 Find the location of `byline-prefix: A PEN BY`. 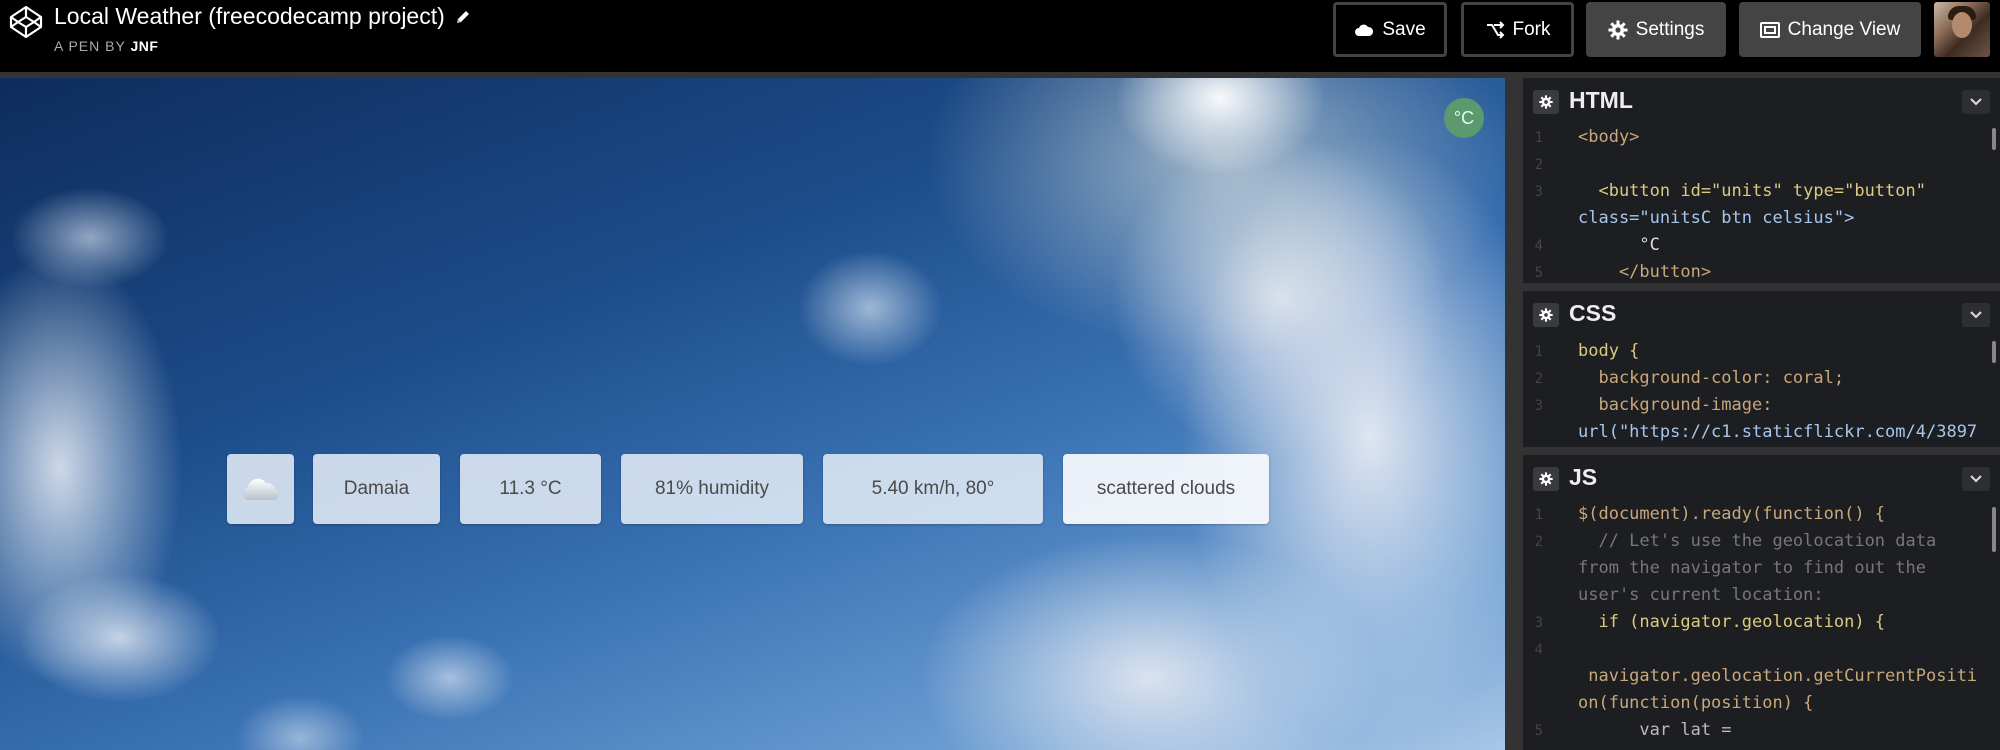

byline-prefix: A PEN BY is located at coordinates (90, 46).